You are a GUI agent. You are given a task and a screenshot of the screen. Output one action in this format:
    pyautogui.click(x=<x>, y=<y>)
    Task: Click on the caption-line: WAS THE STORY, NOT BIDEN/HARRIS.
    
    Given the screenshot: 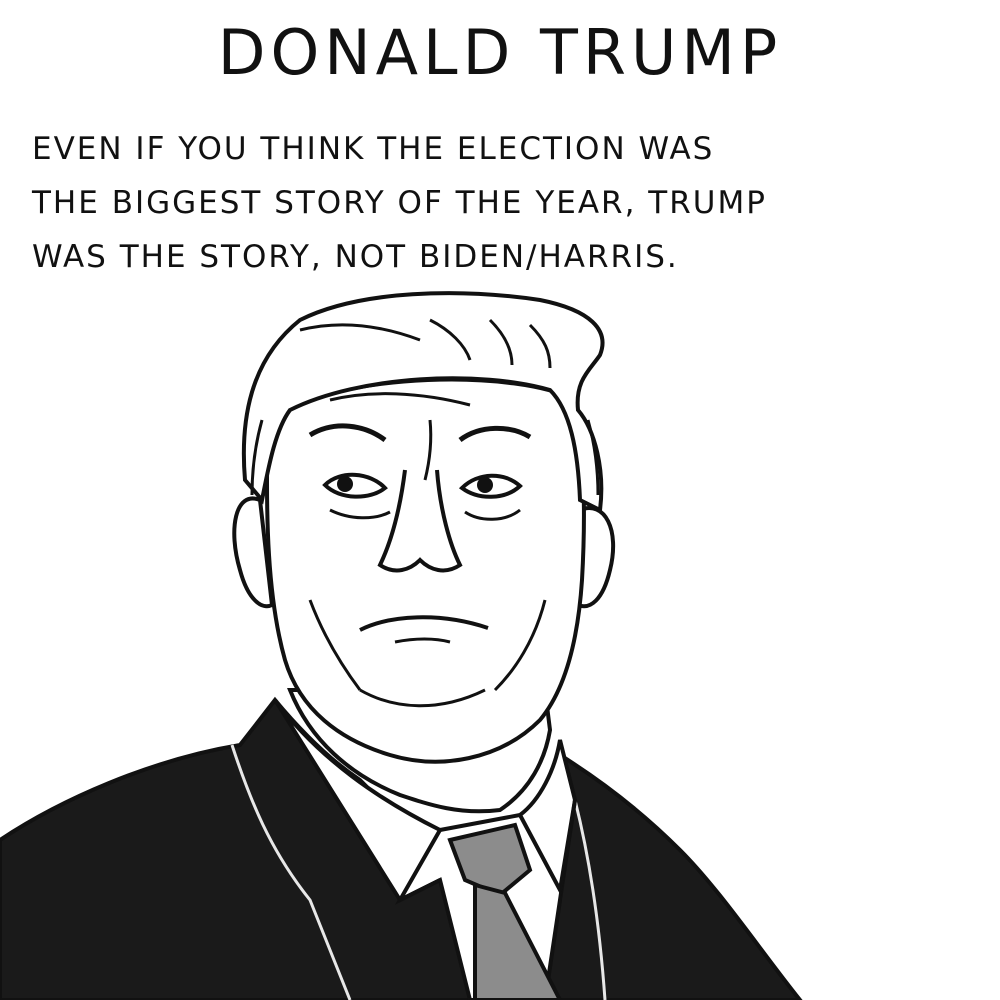 What is the action you would take?
    pyautogui.click(x=355, y=257)
    